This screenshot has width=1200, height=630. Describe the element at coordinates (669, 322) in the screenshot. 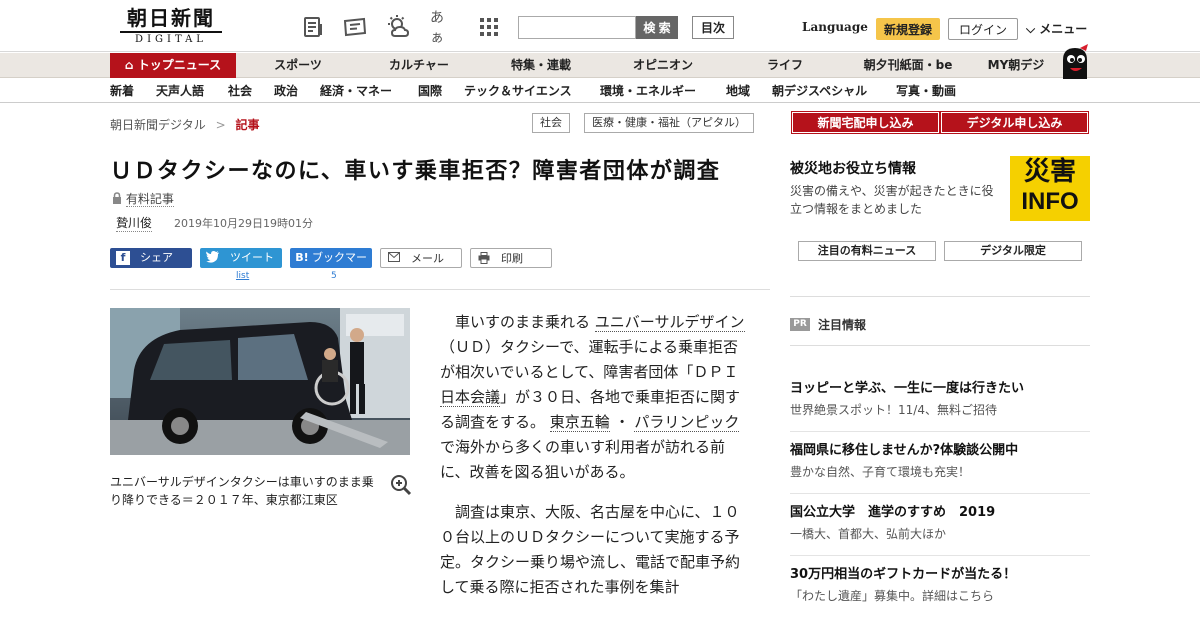

I see `link-universal-design: ユニバーサルデザイン` at that location.